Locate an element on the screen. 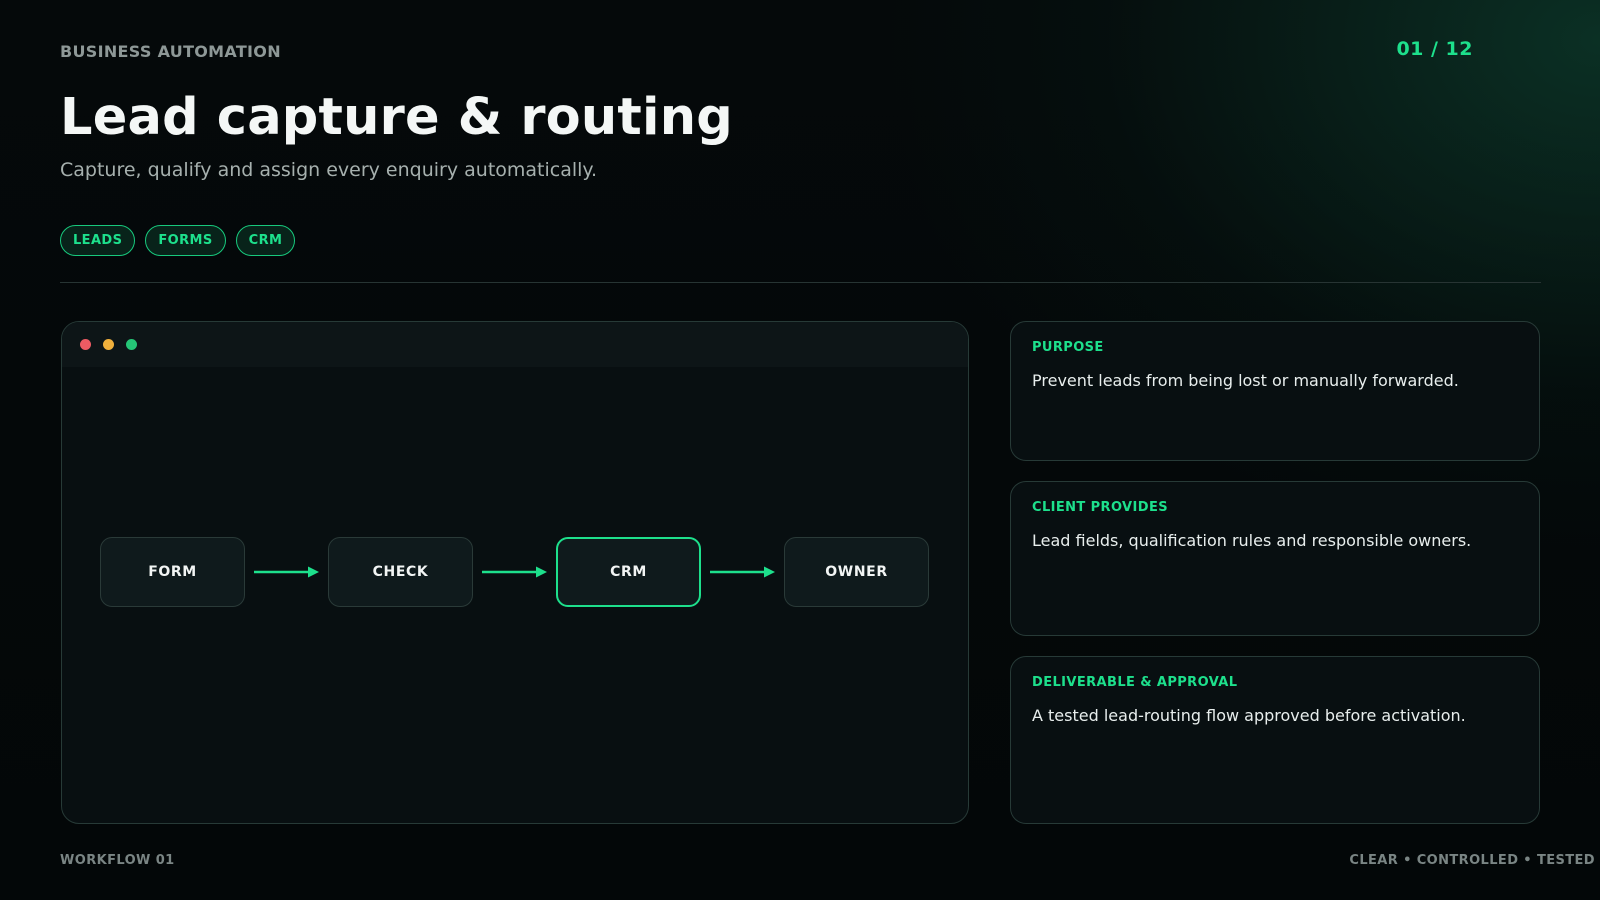 This screenshot has width=1600, height=900. flow-node-crm: CRM is located at coordinates (628, 572).